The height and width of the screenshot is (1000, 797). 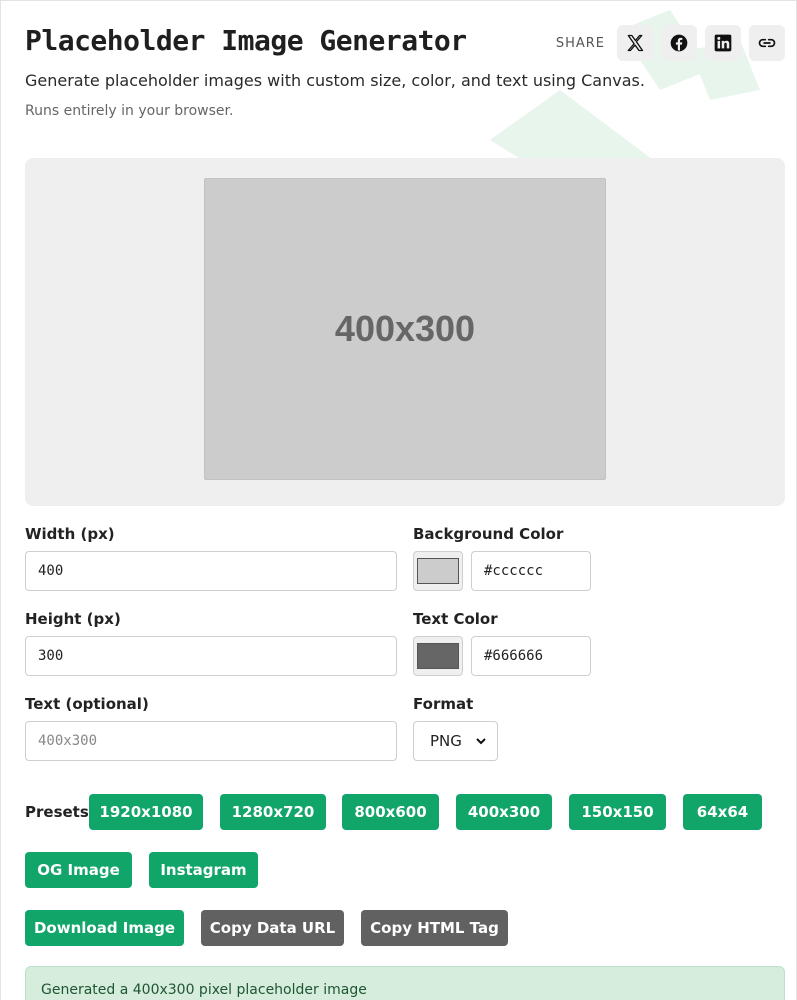 I want to click on share-bar: SHARE, so click(x=670, y=43).